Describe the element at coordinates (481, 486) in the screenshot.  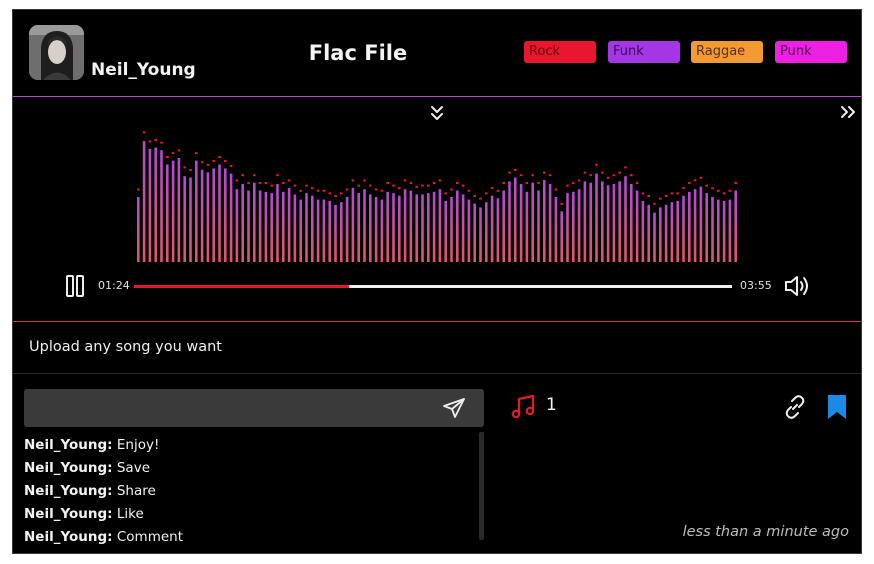
I see `comment-scrollbar` at that location.